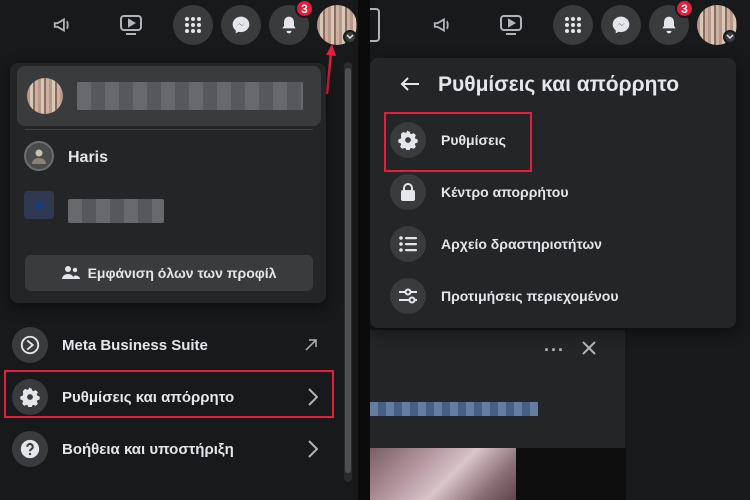  I want to click on second-profile-avatar, so click(39, 205).